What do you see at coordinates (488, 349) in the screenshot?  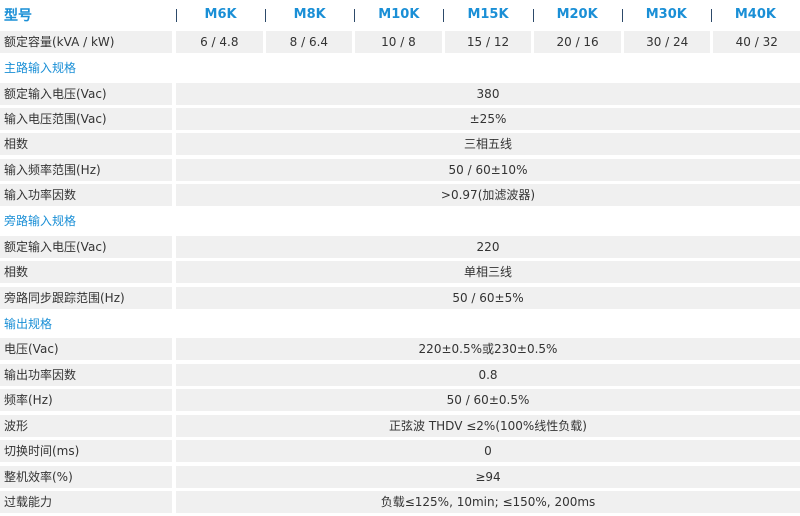 I see `row-value: 220±0.5%或230±0.5%` at bounding box center [488, 349].